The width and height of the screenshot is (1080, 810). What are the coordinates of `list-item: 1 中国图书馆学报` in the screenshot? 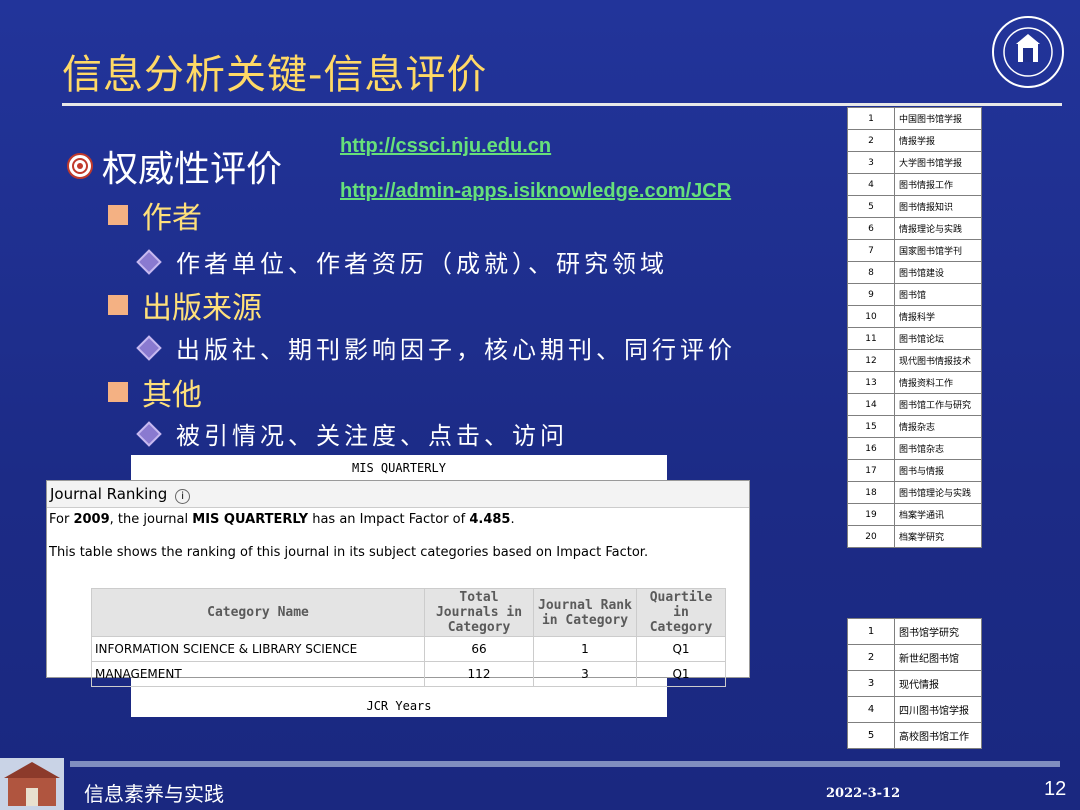 It's located at (914, 118).